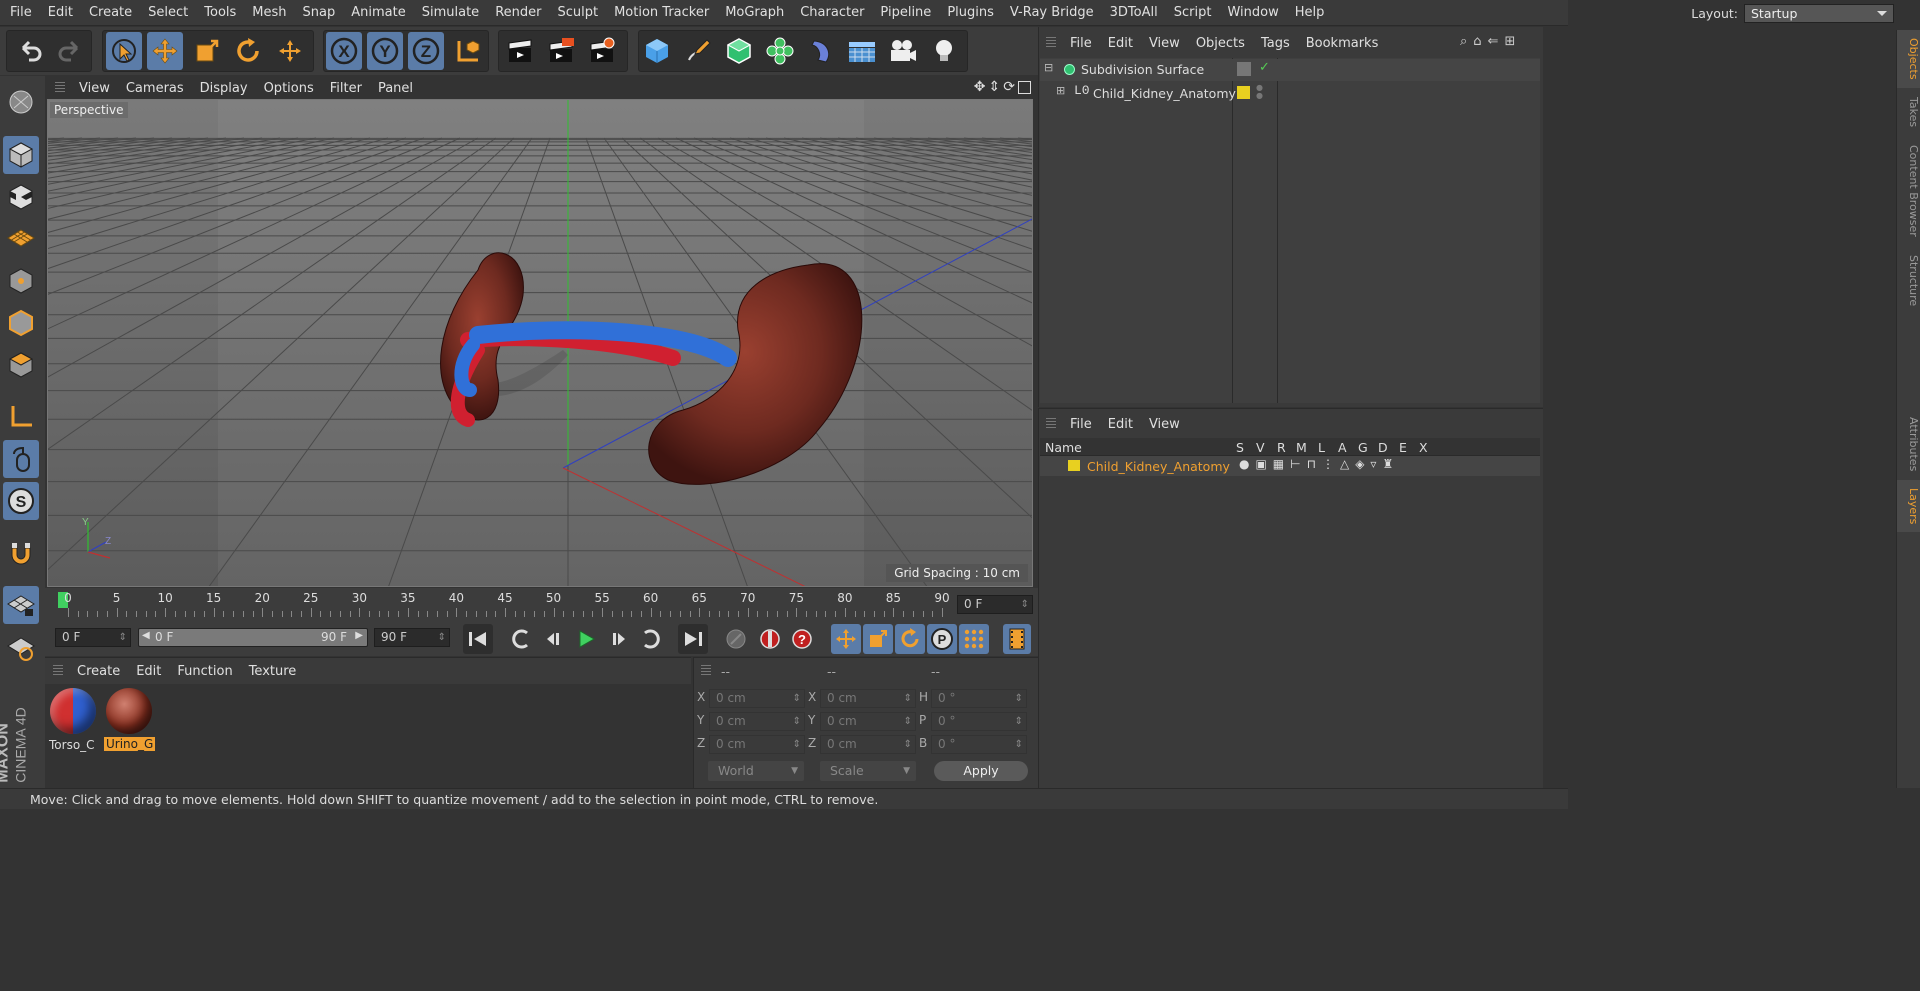  Describe the element at coordinates (1260, 447) in the screenshot. I see `column-view: V` at that location.